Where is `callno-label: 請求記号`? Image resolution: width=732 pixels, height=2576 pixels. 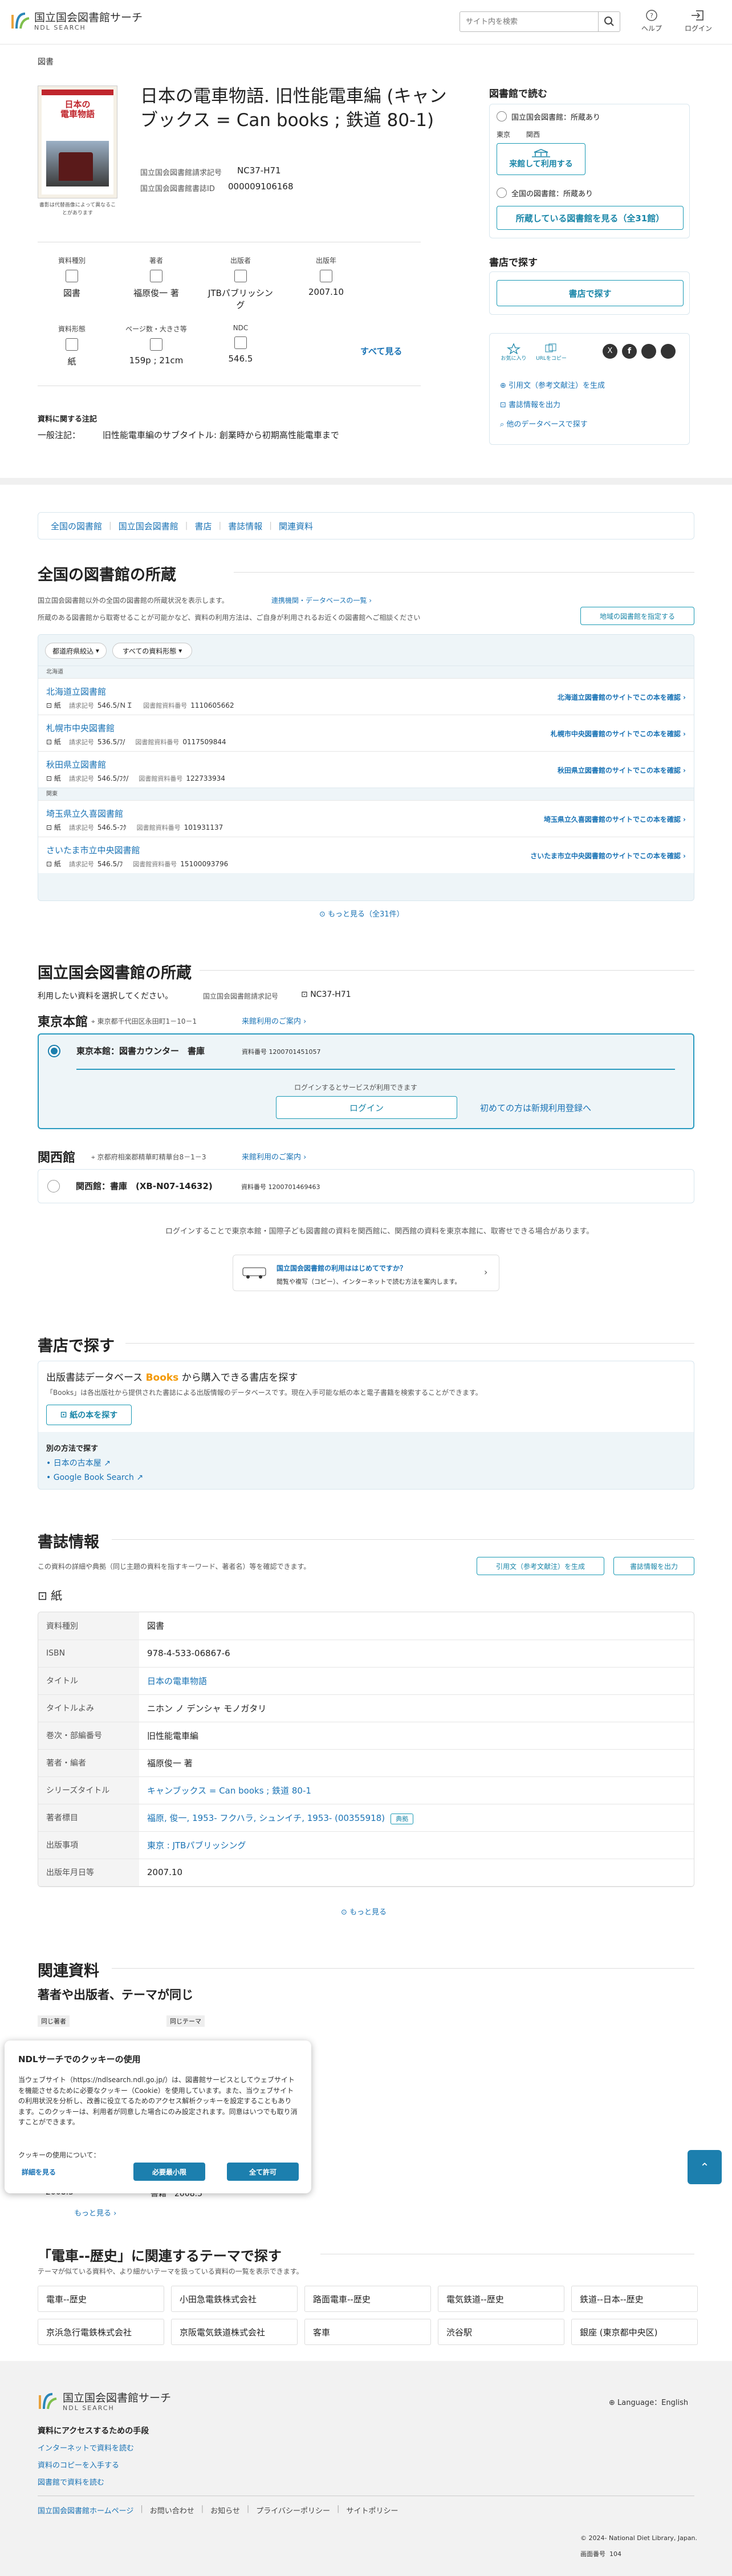
callno-label: 請求記号 is located at coordinates (81, 827).